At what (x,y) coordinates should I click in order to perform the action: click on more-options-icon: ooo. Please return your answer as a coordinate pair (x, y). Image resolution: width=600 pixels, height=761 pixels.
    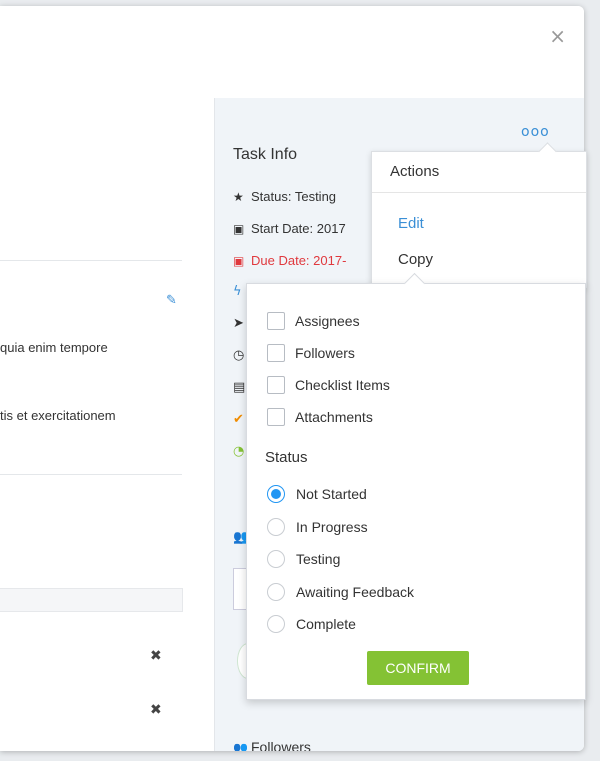
    Looking at the image, I should click on (535, 132).